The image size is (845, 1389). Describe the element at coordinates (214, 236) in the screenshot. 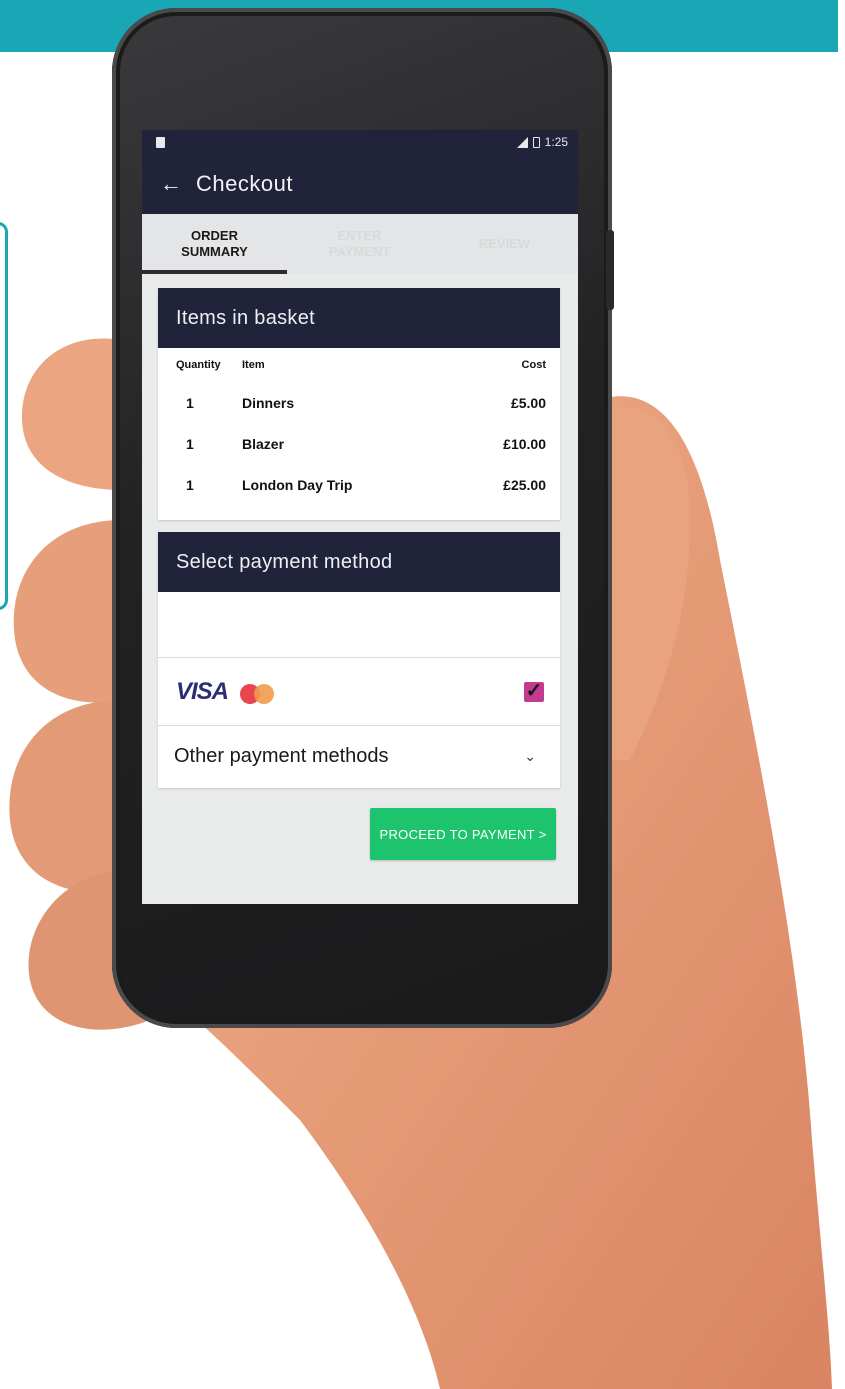

I see `tab-label-line1: Order` at that location.